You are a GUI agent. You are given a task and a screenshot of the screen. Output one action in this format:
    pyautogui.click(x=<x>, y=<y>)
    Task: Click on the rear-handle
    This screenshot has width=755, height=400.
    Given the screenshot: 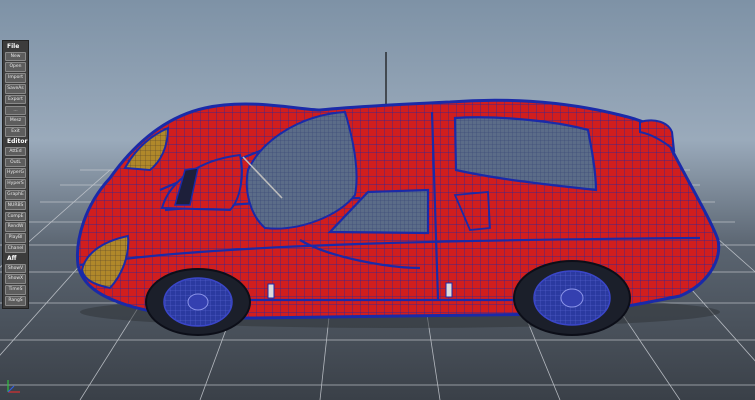 What is the action you would take?
    pyautogui.click(x=449, y=290)
    